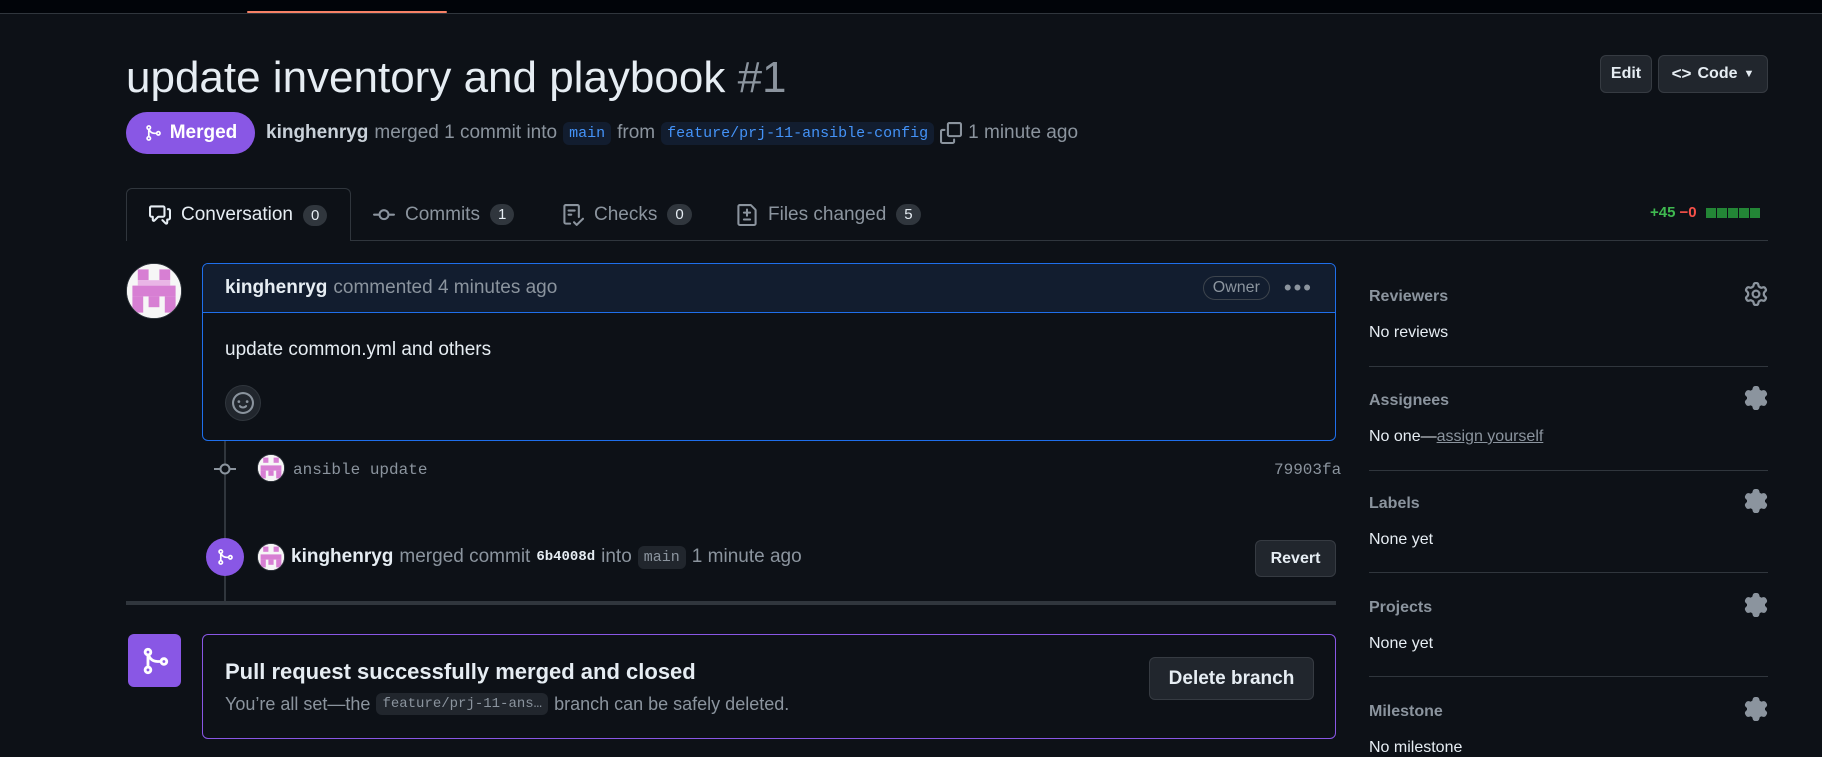 Image resolution: width=1822 pixels, height=757 pixels. I want to click on caret-down-icon: ▼, so click(1749, 74).